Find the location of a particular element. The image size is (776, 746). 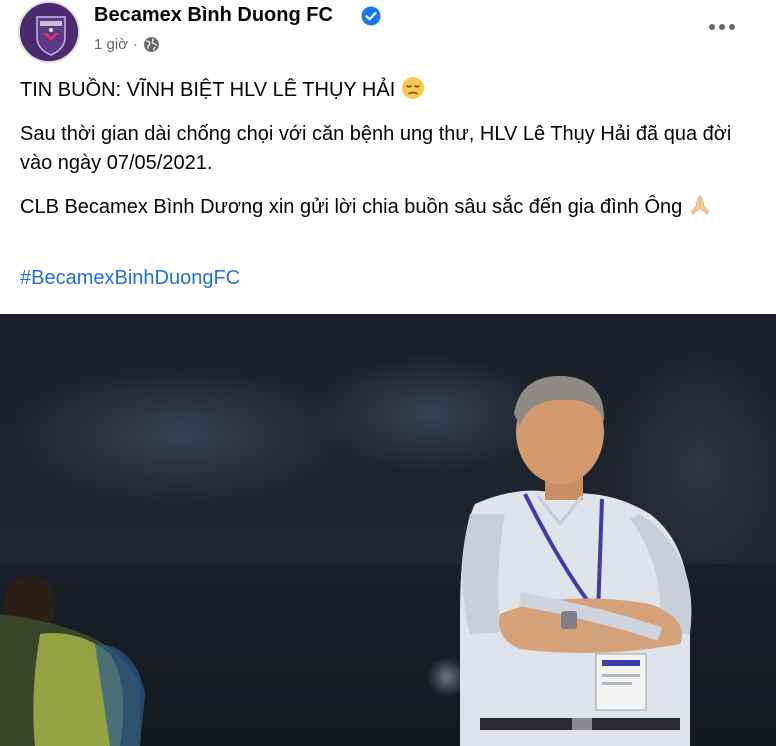

page-name: Becamex Bình Duong FC is located at coordinates (213, 15).